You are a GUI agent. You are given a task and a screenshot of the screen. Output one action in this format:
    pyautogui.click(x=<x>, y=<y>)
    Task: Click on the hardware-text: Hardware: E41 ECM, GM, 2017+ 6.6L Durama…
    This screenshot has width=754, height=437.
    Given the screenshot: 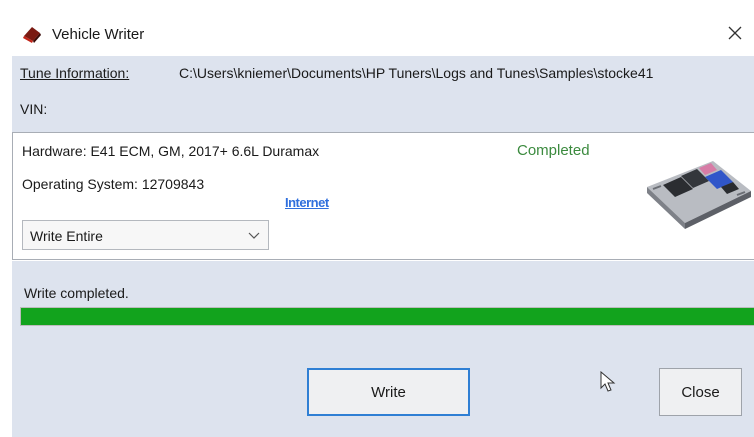 What is the action you would take?
    pyautogui.click(x=171, y=151)
    